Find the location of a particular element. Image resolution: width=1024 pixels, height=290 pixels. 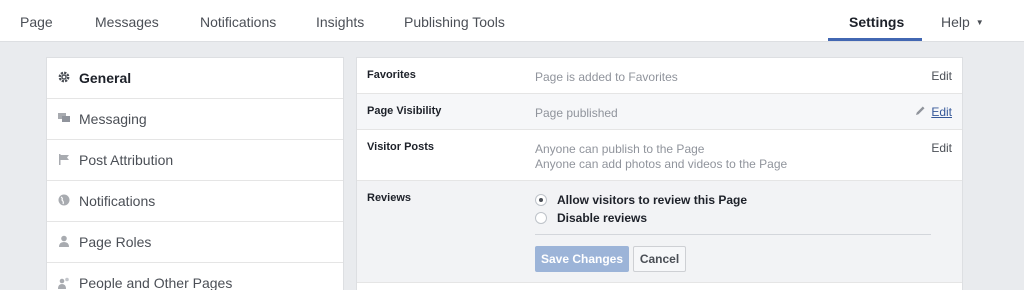

people-icon is located at coordinates (64, 282).